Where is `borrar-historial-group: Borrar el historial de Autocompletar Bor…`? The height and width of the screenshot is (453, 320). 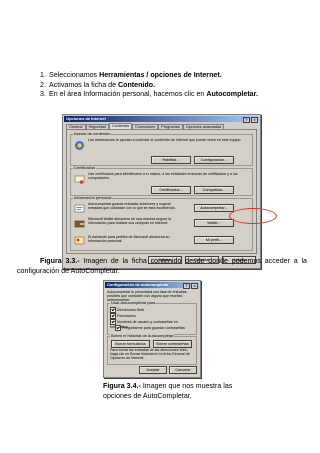 borrar-historial-group: Borrar el historial de Autocompletar Bor… is located at coordinates (152, 349).